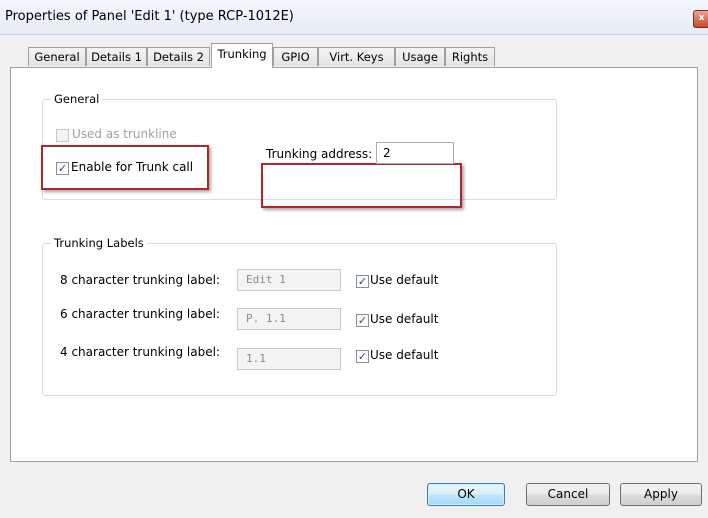 Image resolution: width=708 pixels, height=518 pixels. What do you see at coordinates (404, 280) in the screenshot?
I see `use-default-8-label: Use default` at bounding box center [404, 280].